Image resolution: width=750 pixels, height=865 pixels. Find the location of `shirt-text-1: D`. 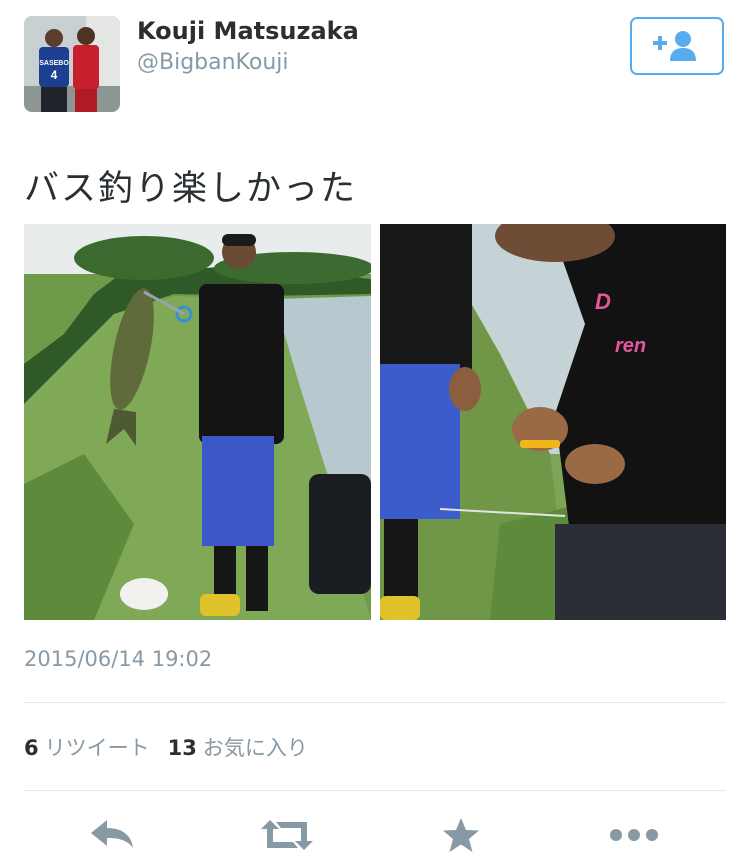

shirt-text-1: D is located at coordinates (603, 301).